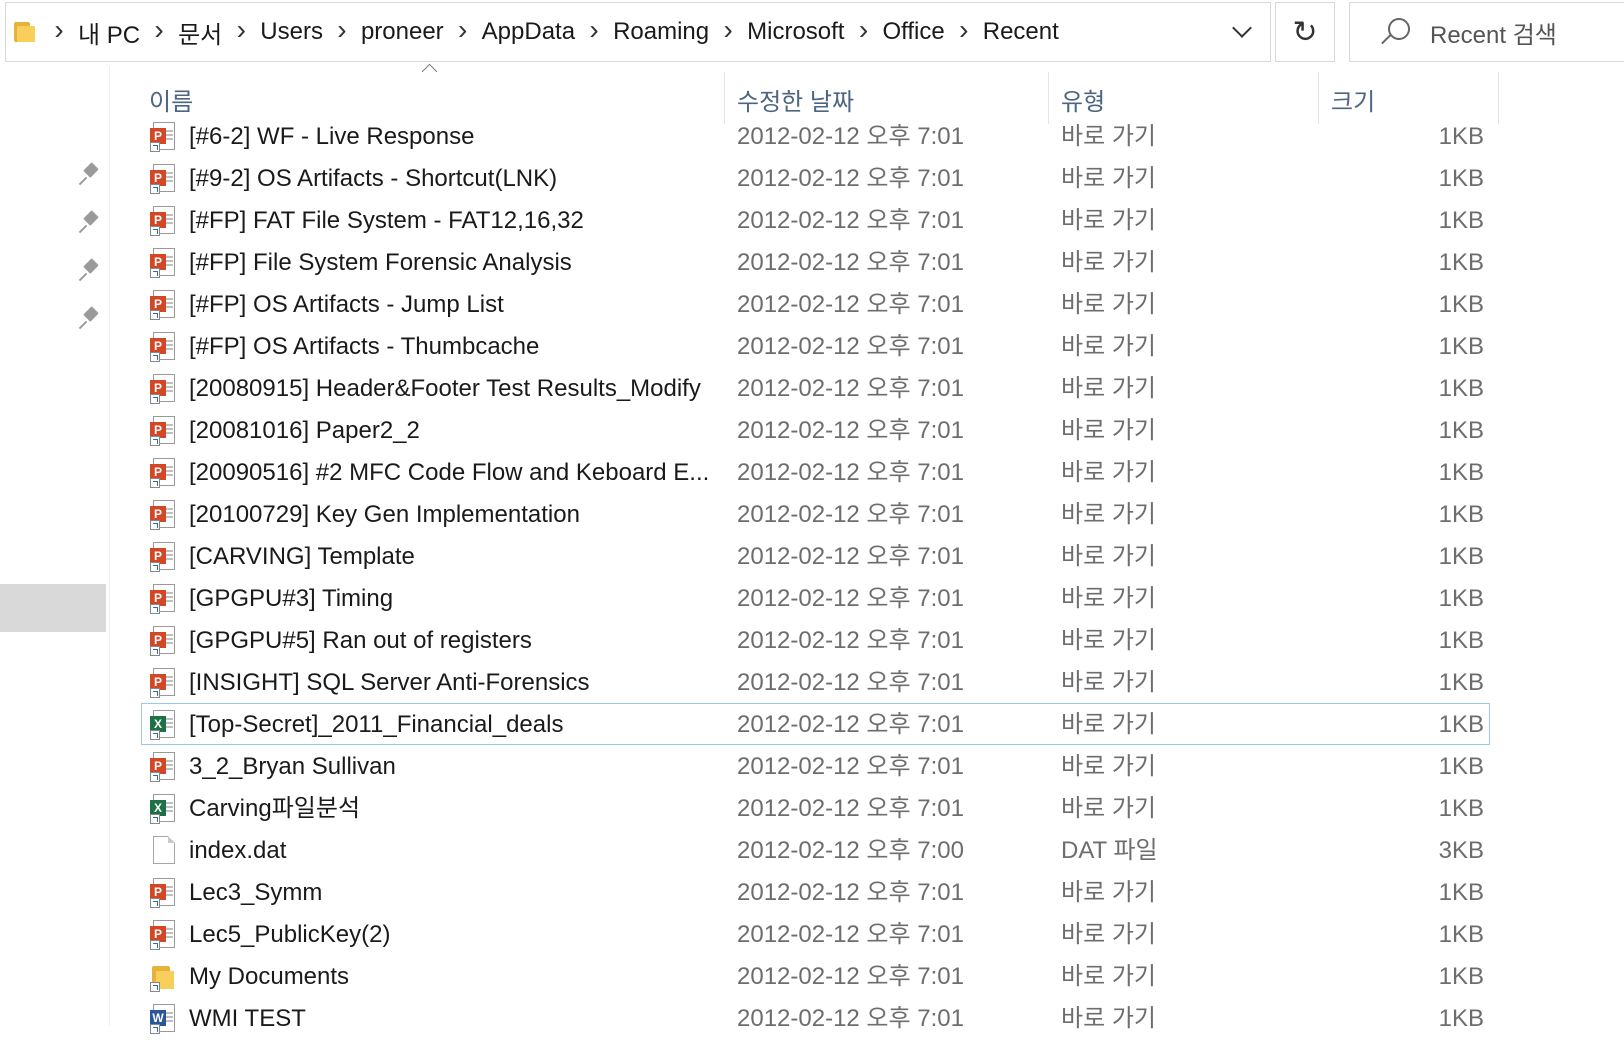 The height and width of the screenshot is (1060, 1624). I want to click on file-type: DAT 파일, so click(1109, 850).